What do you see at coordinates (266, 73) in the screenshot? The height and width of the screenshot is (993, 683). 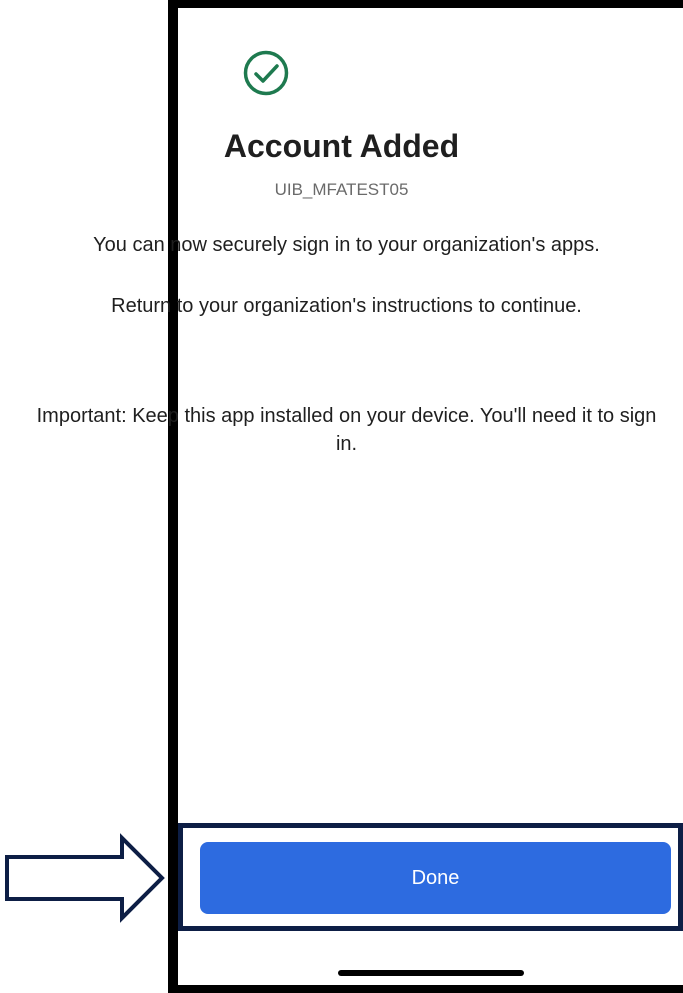 I see `check-circle-icon` at bounding box center [266, 73].